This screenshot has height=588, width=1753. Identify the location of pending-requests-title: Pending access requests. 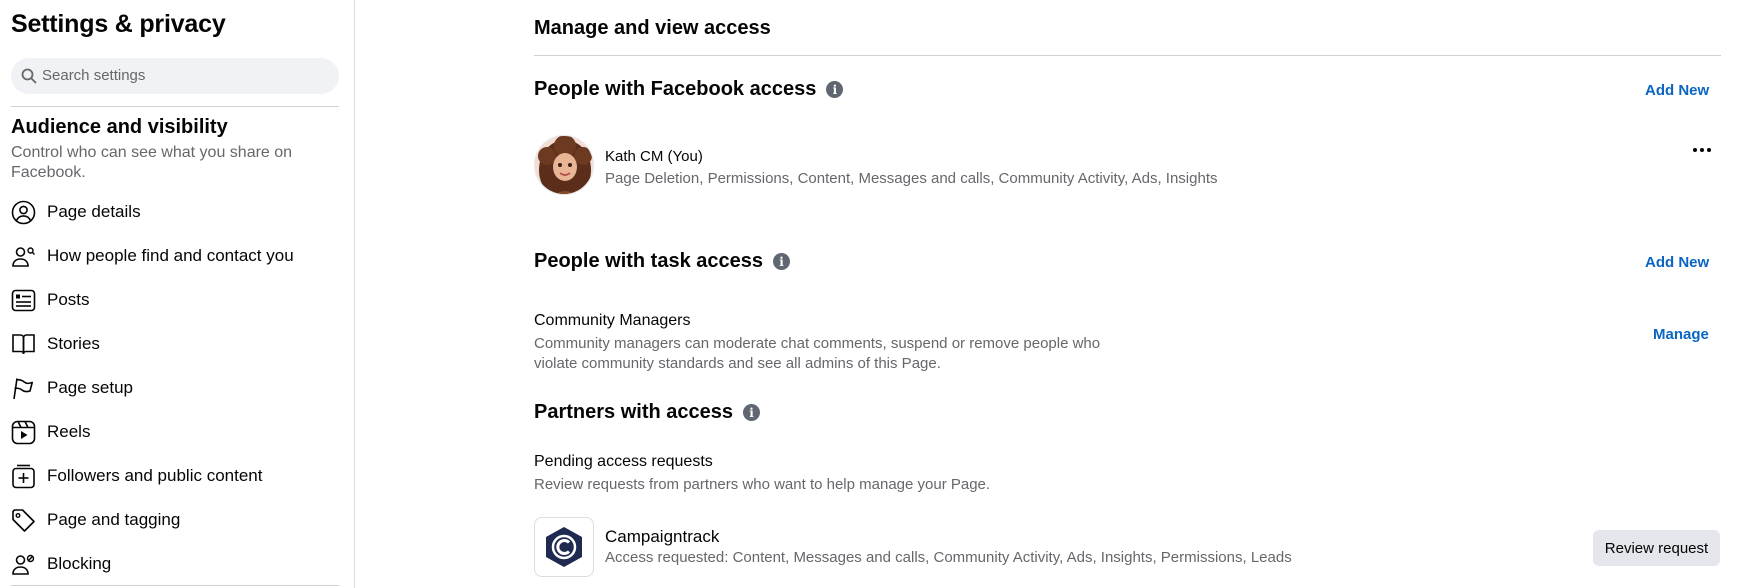
(623, 461).